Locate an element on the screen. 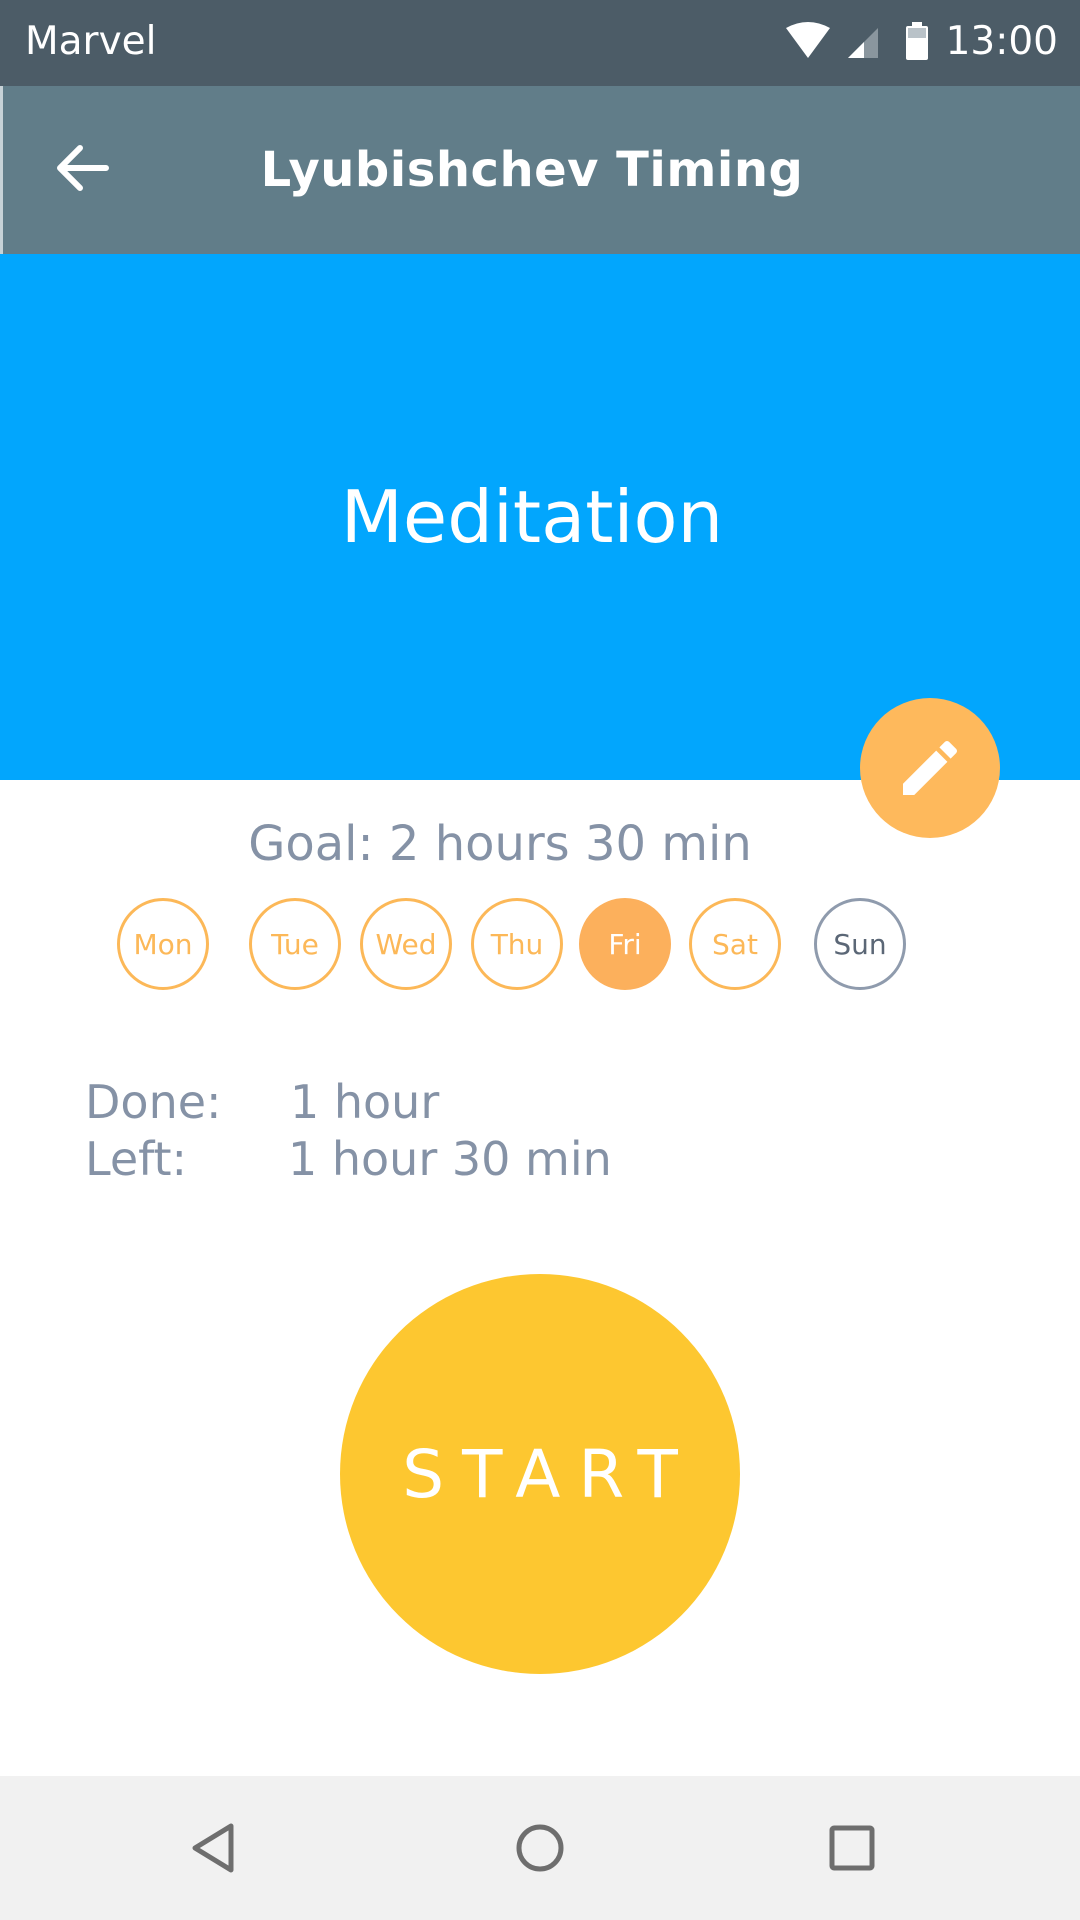 Image resolution: width=1080 pixels, height=1920 pixels. back-triangle-icon is located at coordinates (213, 1848).